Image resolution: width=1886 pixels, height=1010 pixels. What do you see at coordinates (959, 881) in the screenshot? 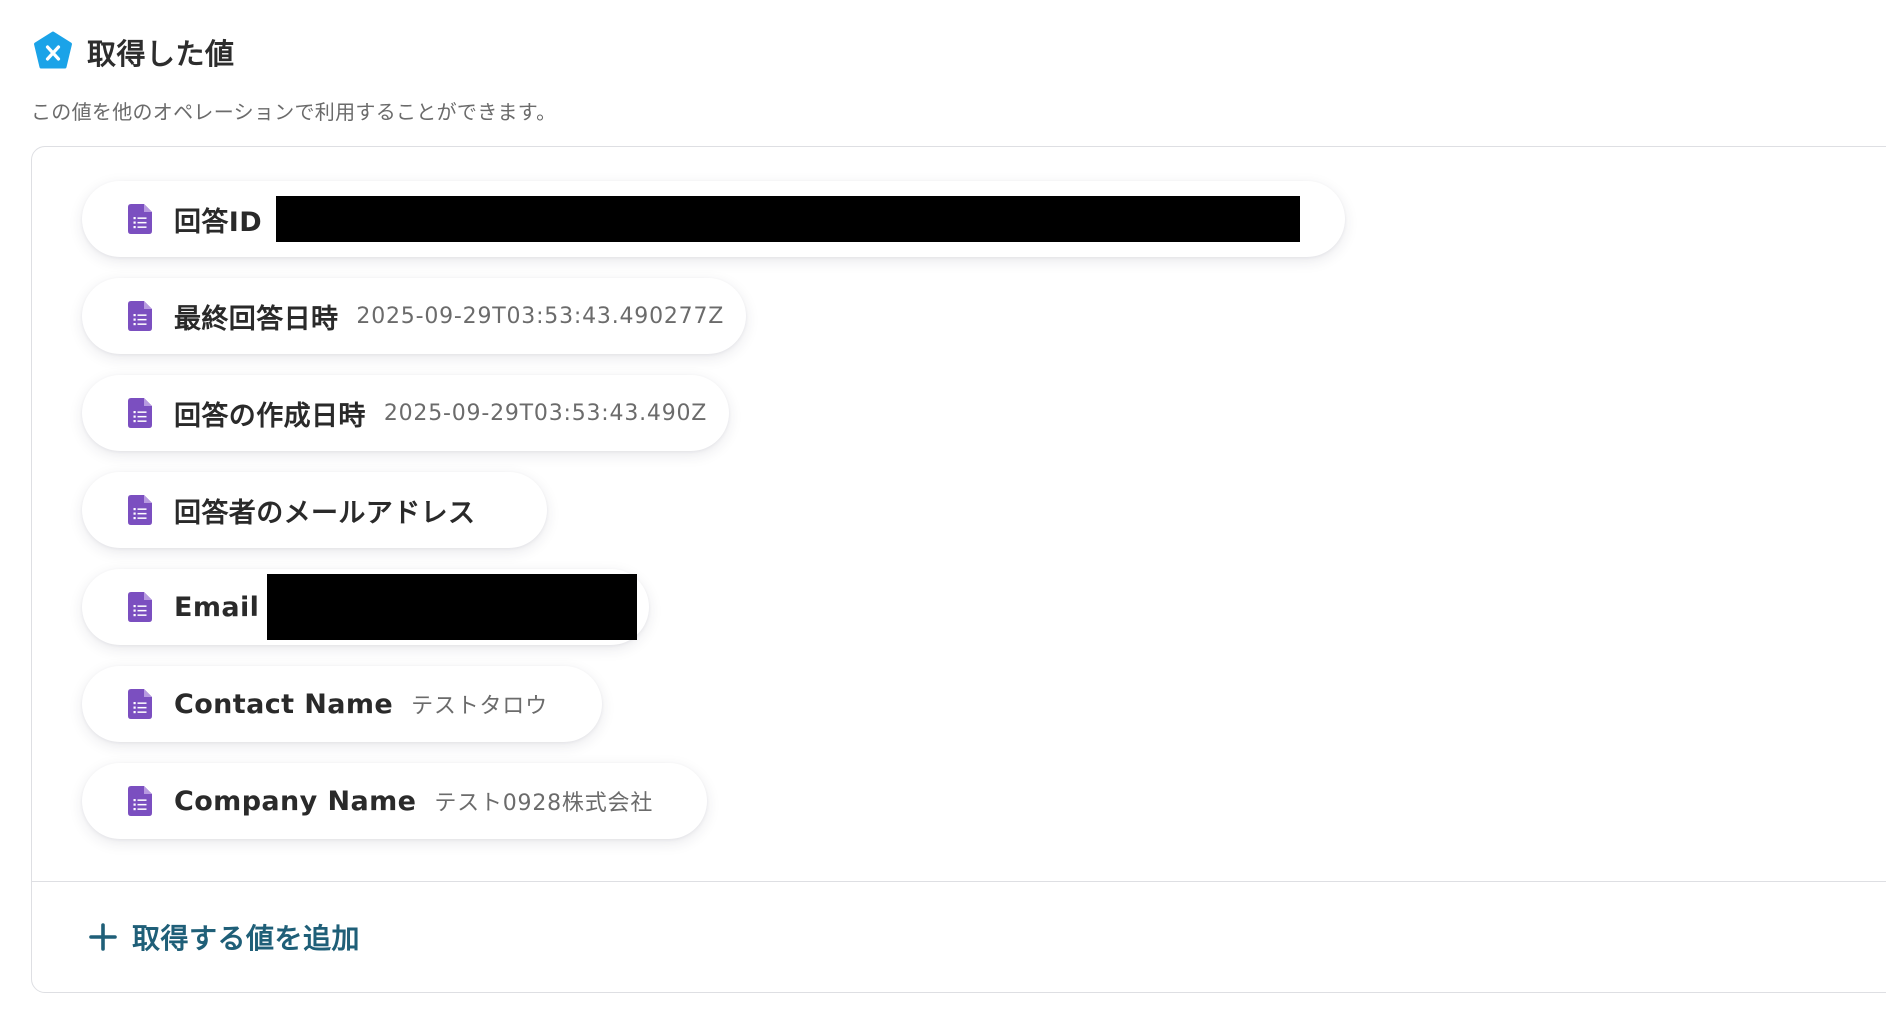
I see `panel-divider` at bounding box center [959, 881].